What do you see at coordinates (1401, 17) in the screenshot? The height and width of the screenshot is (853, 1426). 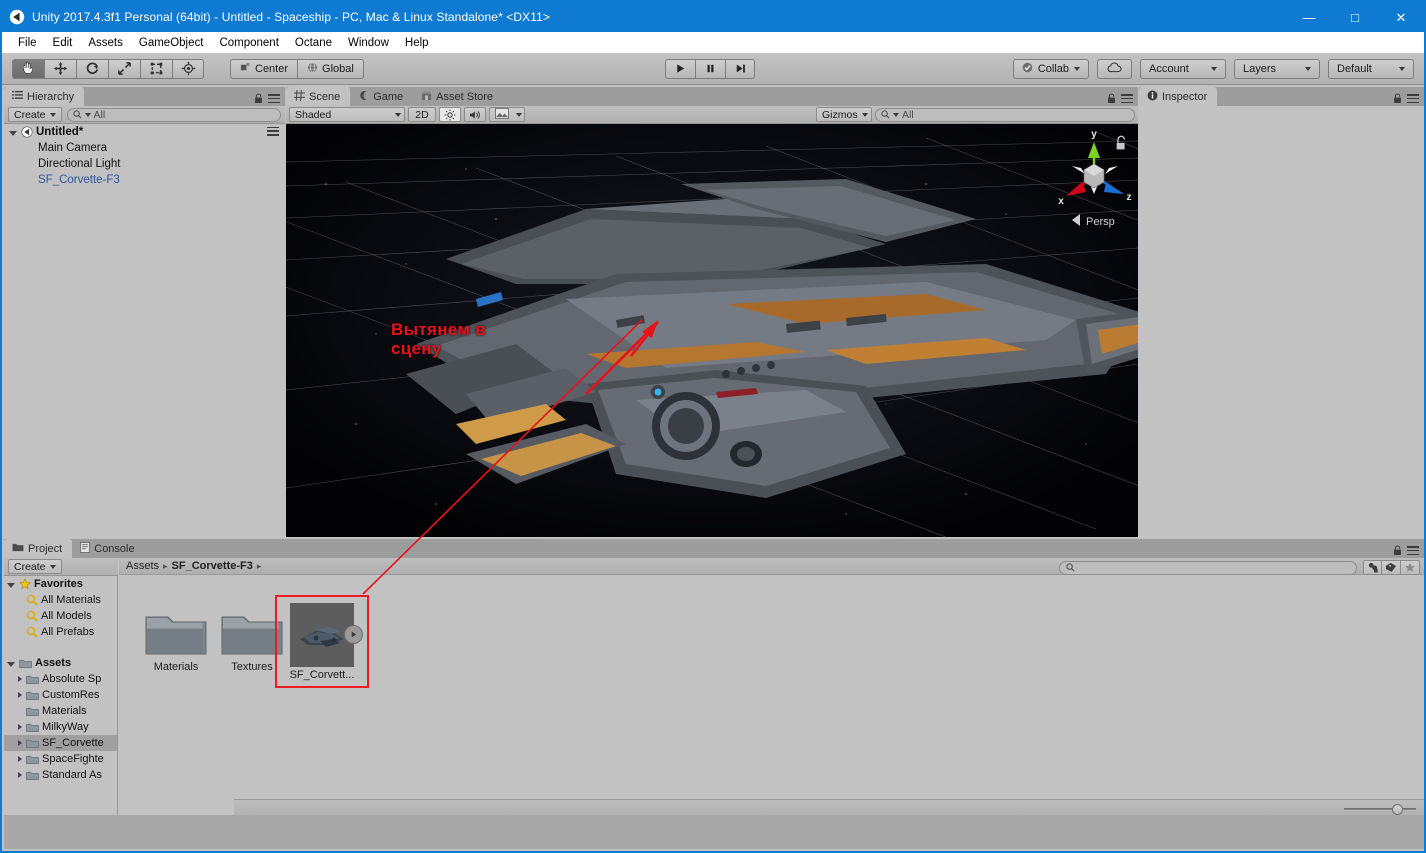 I see `close-button: ✕` at bounding box center [1401, 17].